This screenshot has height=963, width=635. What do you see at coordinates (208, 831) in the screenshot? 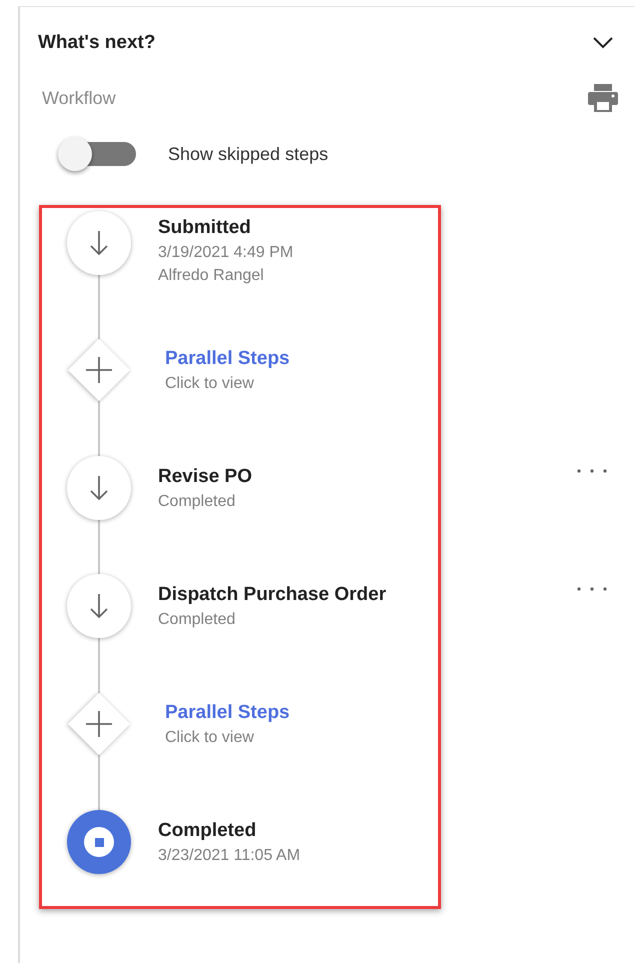
I see `step-title: Completed` at bounding box center [208, 831].